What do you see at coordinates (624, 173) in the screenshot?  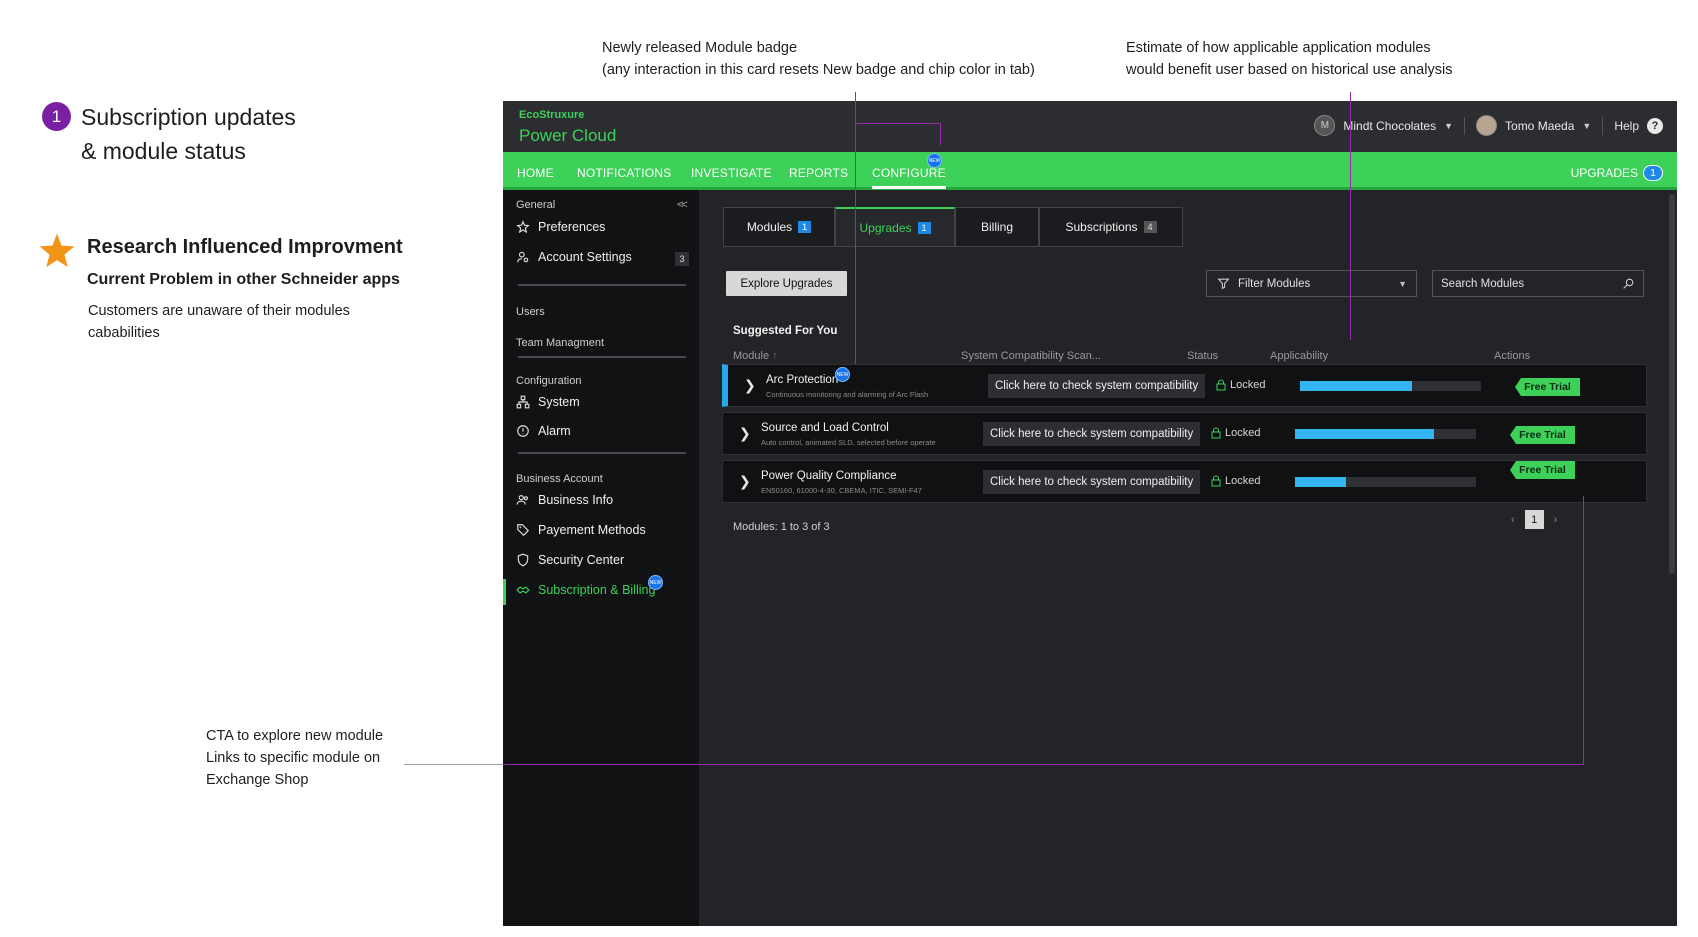 I see `nav-notifications: NOTIFICATIONS` at bounding box center [624, 173].